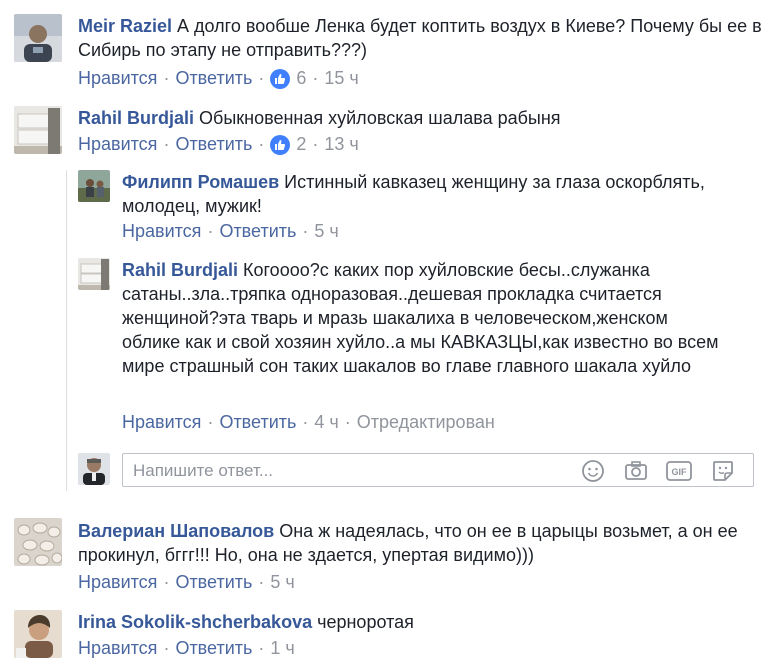 The image size is (783, 668). I want to click on reaction-count: 2, so click(301, 144).